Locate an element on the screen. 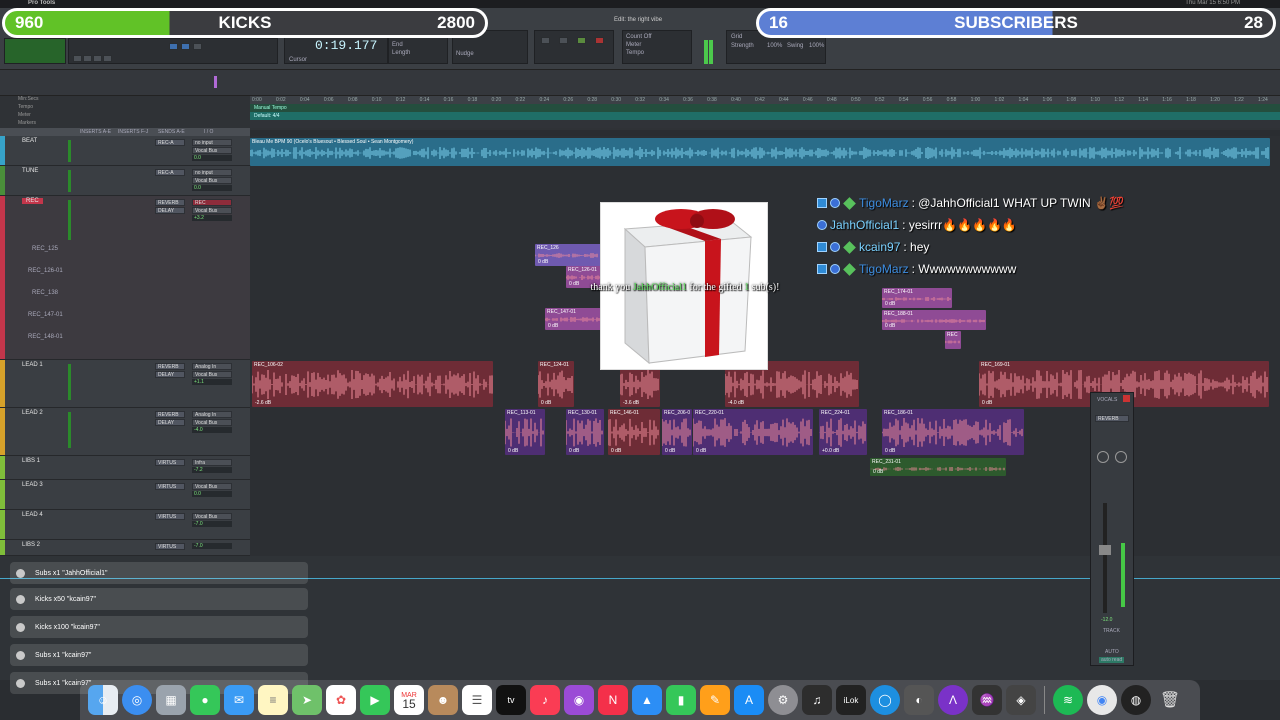 The image size is (1280, 720). track-name: REC is located at coordinates (32, 201).